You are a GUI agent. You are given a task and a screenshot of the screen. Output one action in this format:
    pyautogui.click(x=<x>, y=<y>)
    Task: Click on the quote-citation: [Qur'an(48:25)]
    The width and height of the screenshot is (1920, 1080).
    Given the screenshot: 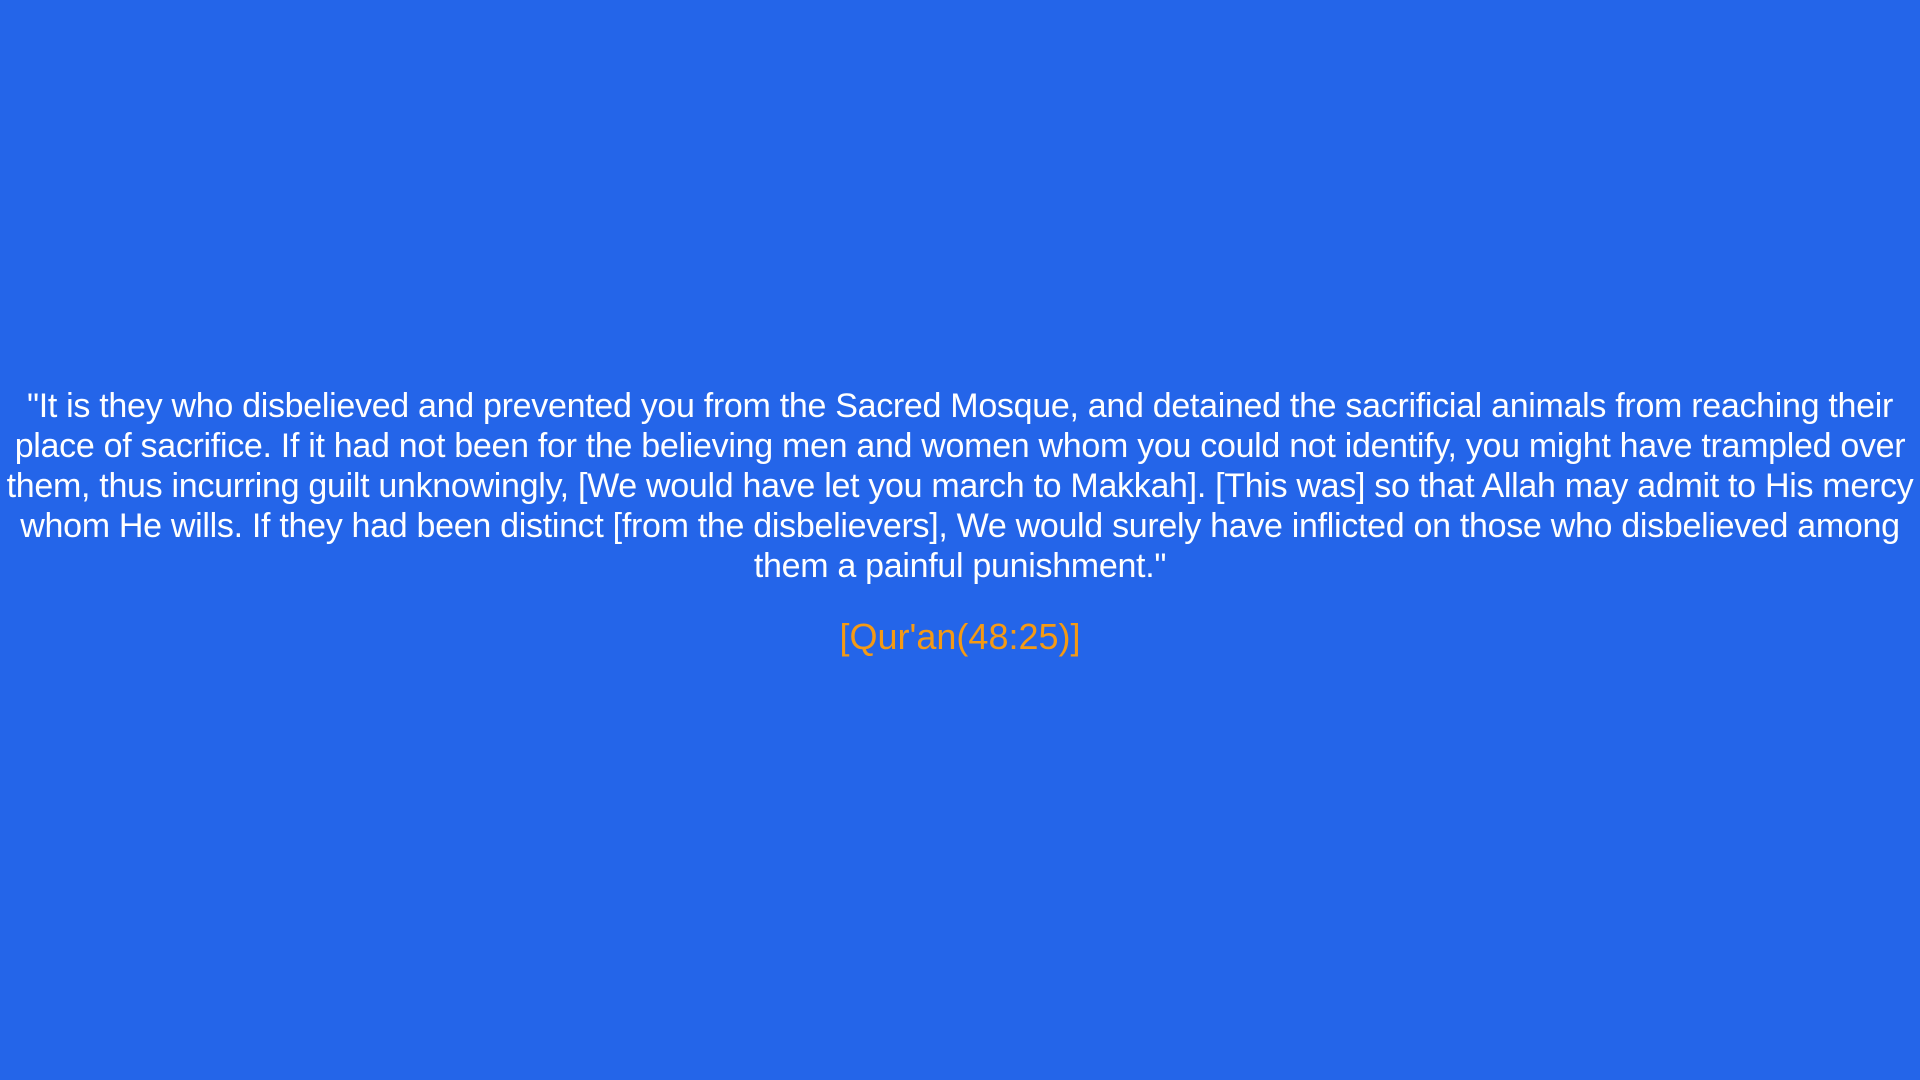 What is the action you would take?
    pyautogui.click(x=960, y=636)
    